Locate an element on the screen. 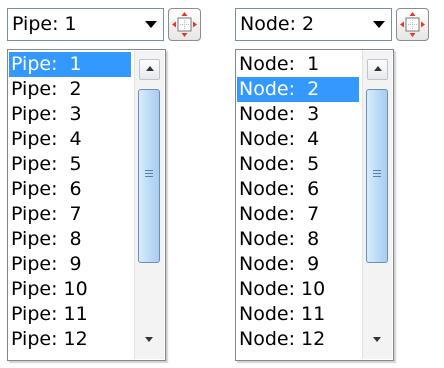 This screenshot has width=444, height=368. list-item: Node: 11 is located at coordinates (298, 314).